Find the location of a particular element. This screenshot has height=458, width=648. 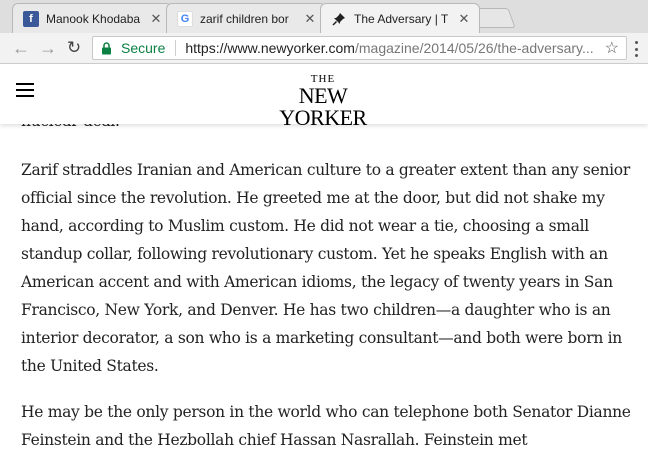

forward-button: → is located at coordinates (48, 48).